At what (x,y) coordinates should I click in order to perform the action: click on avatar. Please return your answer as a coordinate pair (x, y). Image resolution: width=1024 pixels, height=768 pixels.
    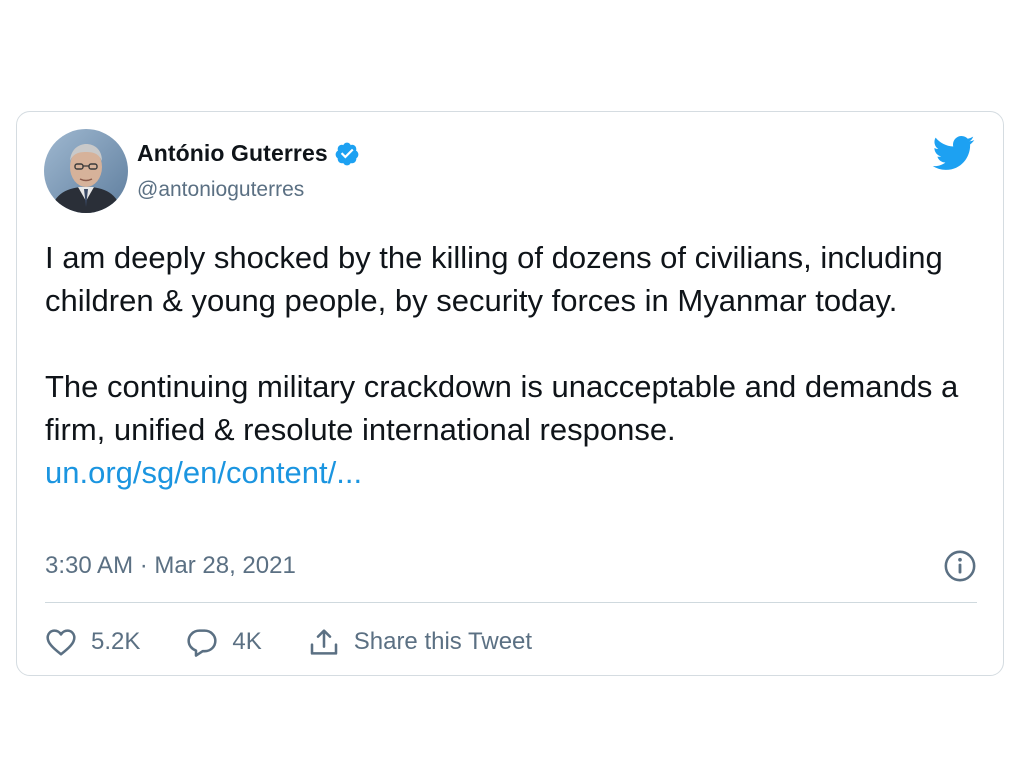
    Looking at the image, I should click on (86, 171).